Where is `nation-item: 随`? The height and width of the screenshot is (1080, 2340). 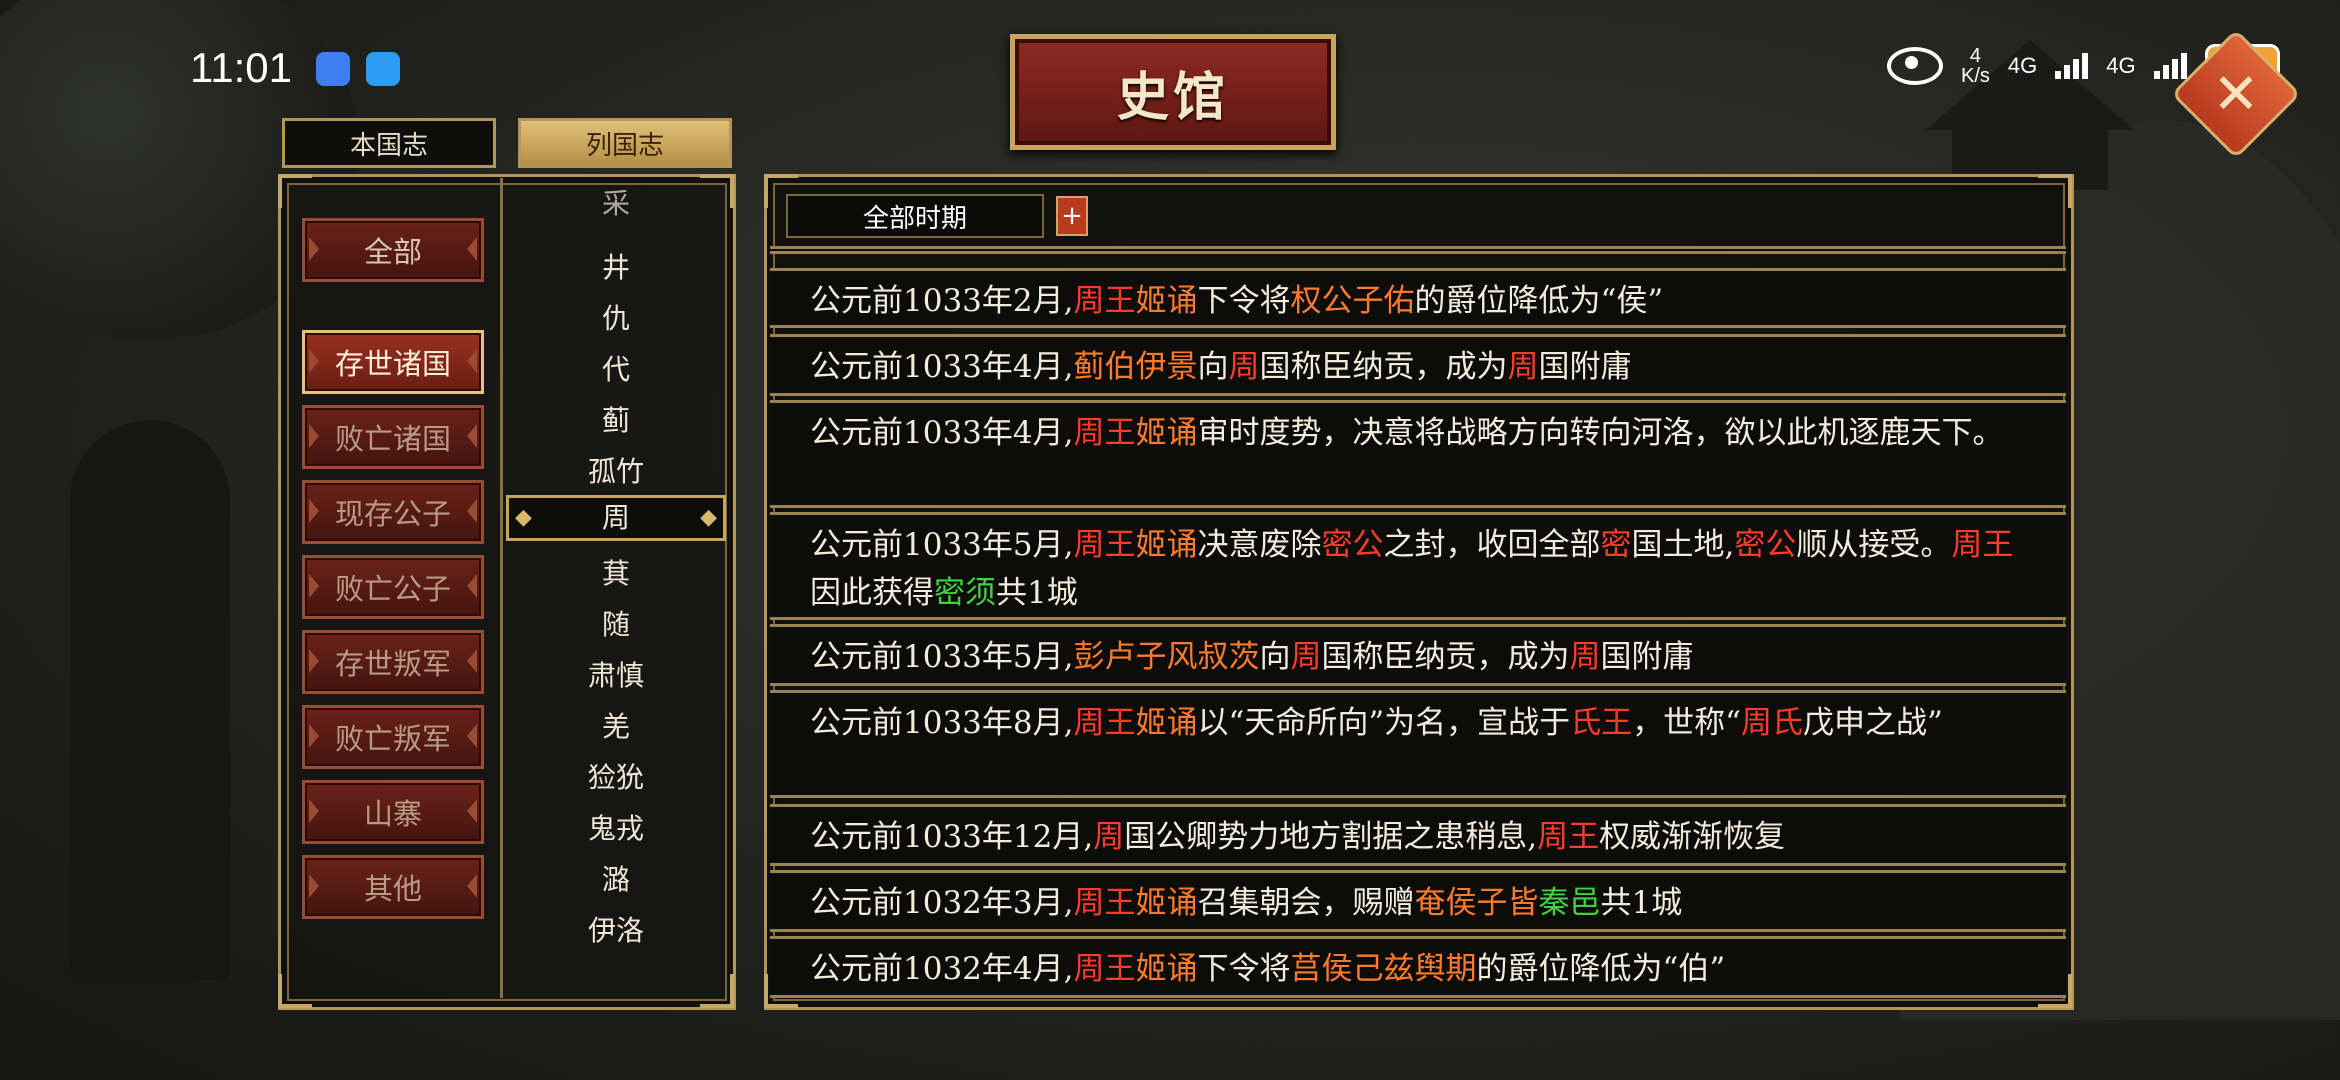 nation-item: 随 is located at coordinates (616, 623).